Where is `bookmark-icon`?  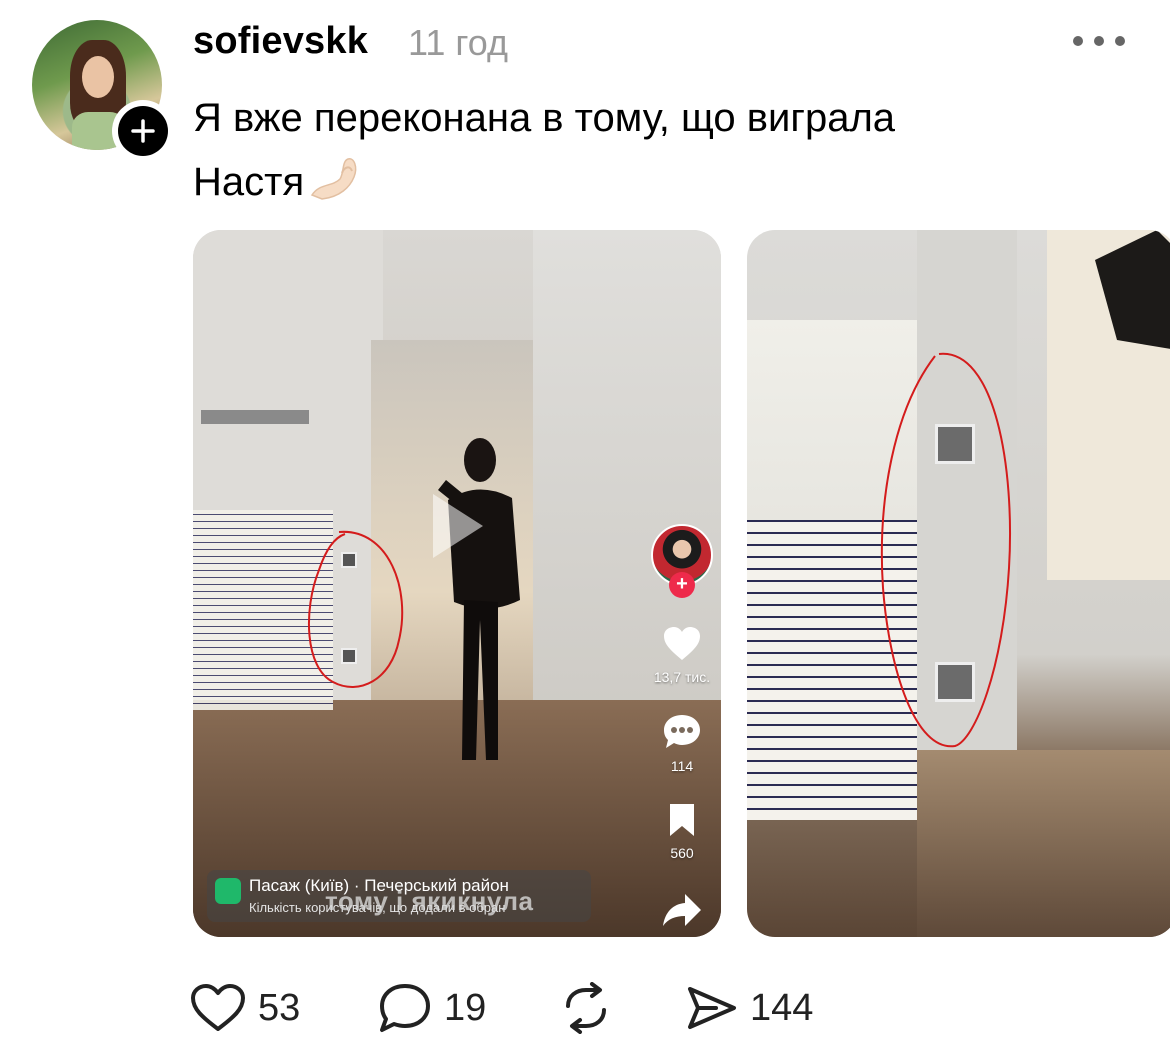 bookmark-icon is located at coordinates (682, 820).